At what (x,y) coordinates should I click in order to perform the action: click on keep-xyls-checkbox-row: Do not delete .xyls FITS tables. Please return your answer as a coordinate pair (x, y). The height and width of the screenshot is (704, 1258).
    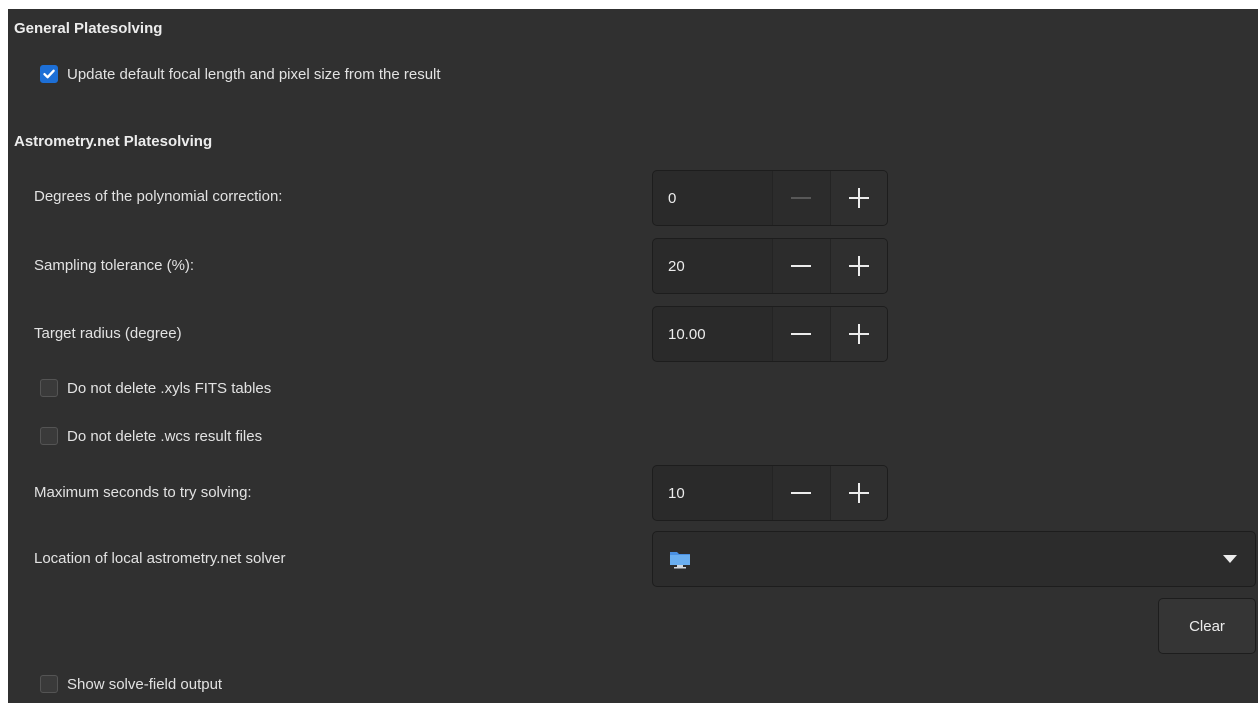
    Looking at the image, I should click on (155, 388).